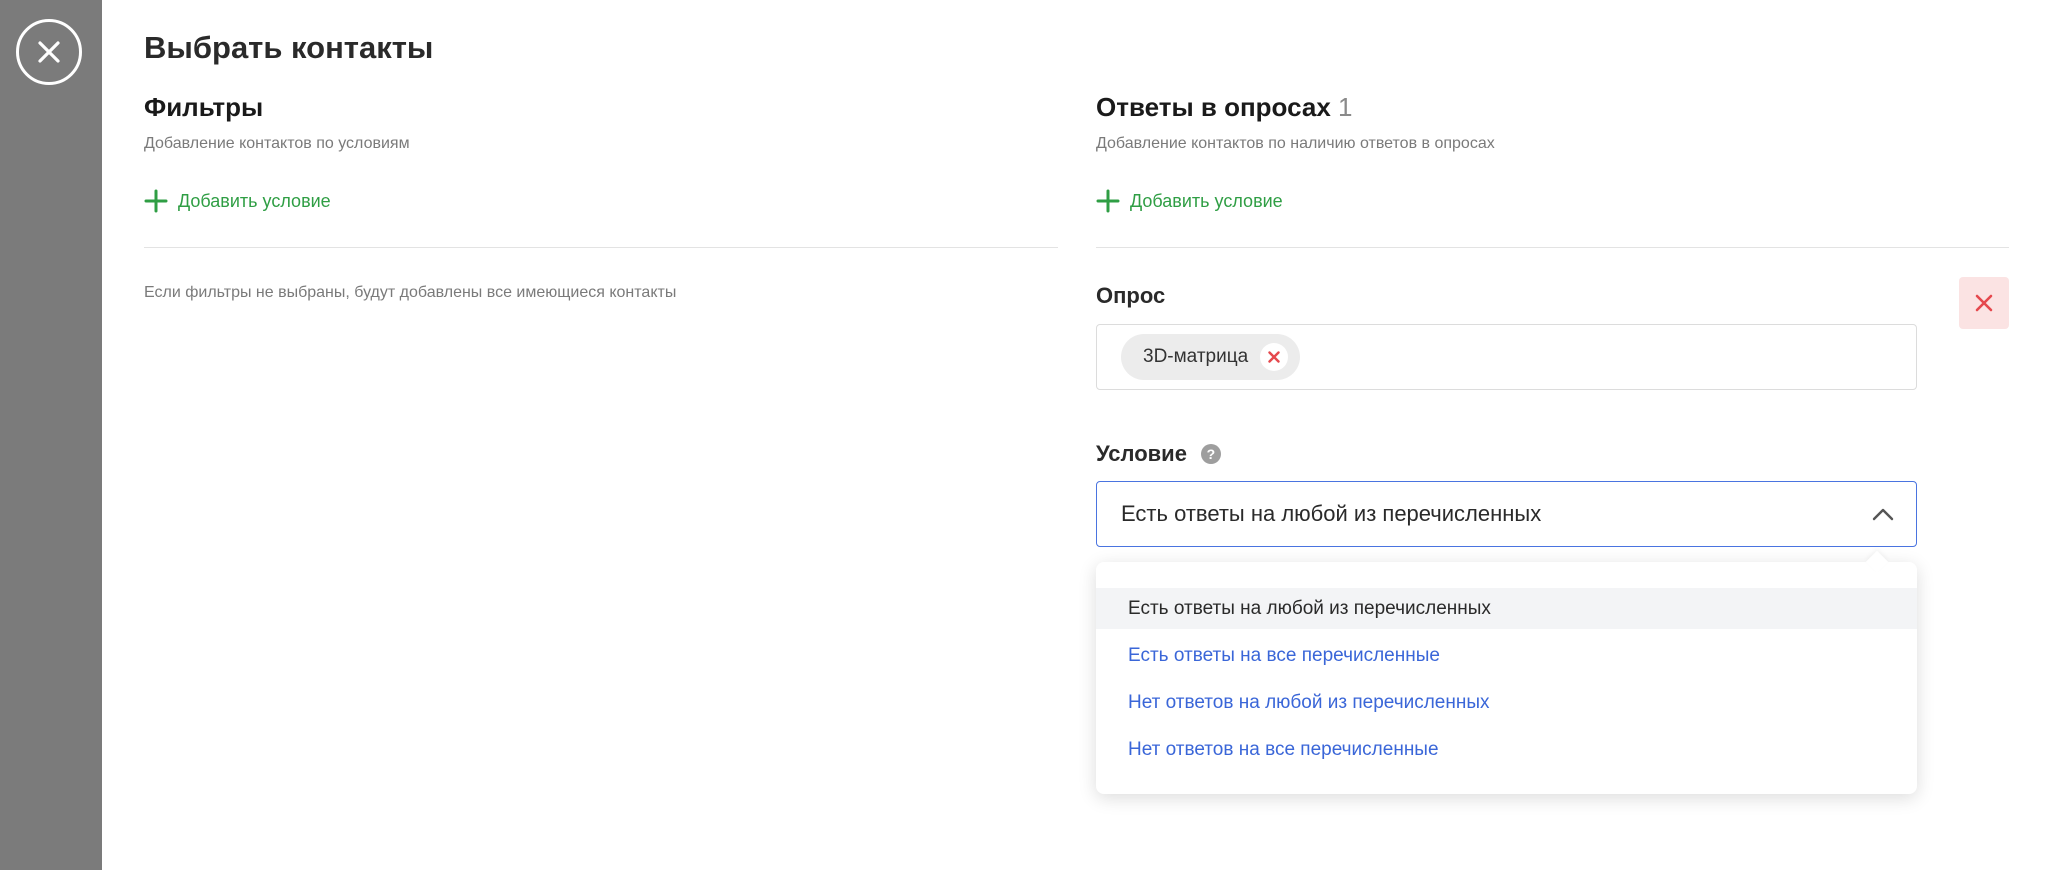 The image size is (2048, 870). I want to click on survey-chip: 3D-матрица, so click(1211, 357).